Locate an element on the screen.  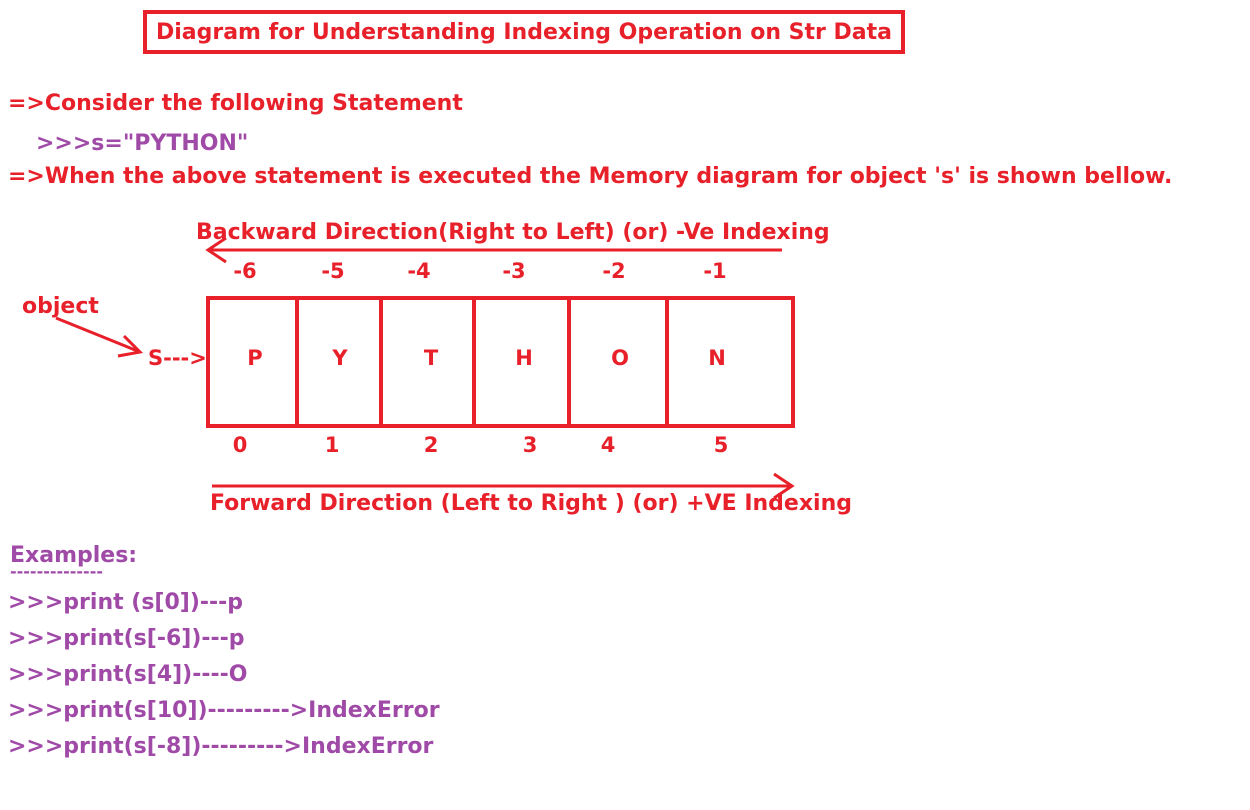
backward-arrow is located at coordinates (493, 250).